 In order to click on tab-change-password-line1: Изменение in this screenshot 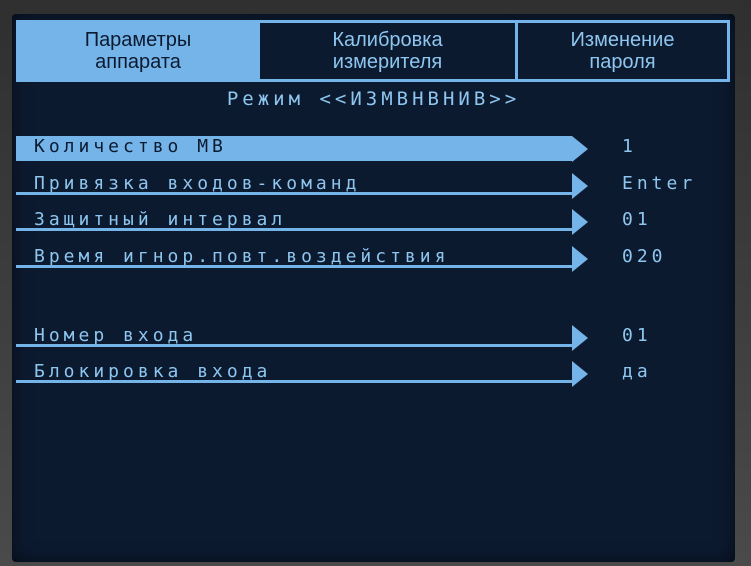, I will do `click(622, 40)`.